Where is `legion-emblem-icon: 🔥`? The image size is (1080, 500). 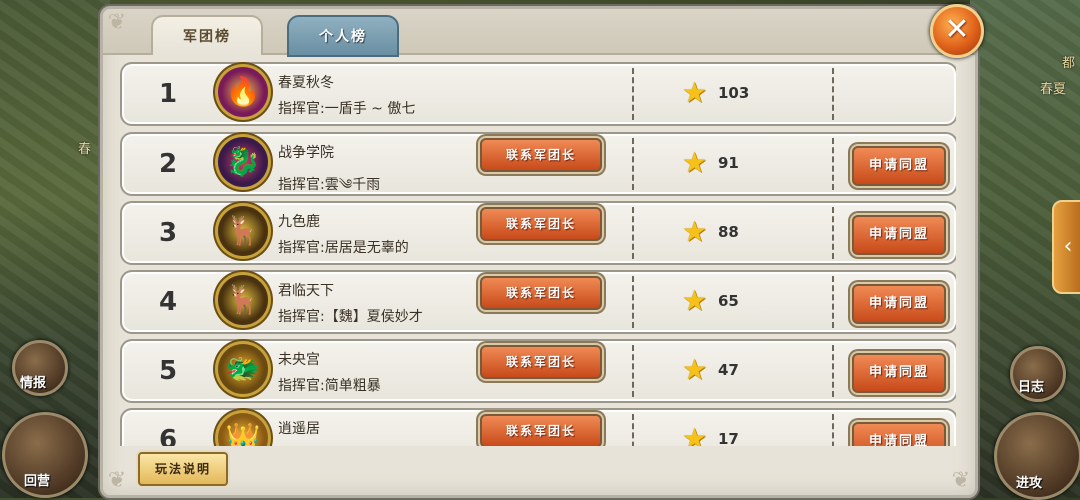 legion-emblem-icon: 🔥 is located at coordinates (243, 92).